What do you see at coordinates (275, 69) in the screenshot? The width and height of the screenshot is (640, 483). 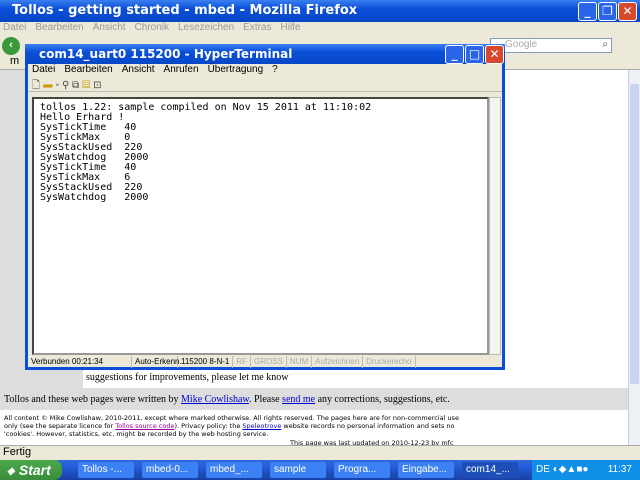 I see `ht-menu-help: ?` at bounding box center [275, 69].